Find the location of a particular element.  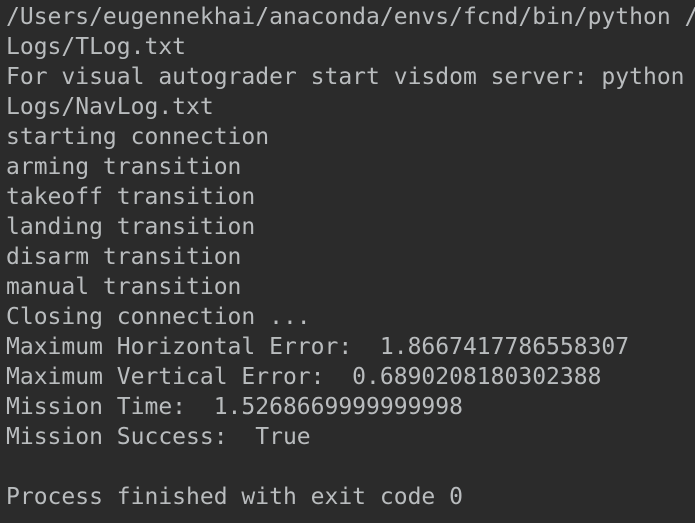

console-line-navlog-path: Logs/NavLog.txt is located at coordinates (110, 107).